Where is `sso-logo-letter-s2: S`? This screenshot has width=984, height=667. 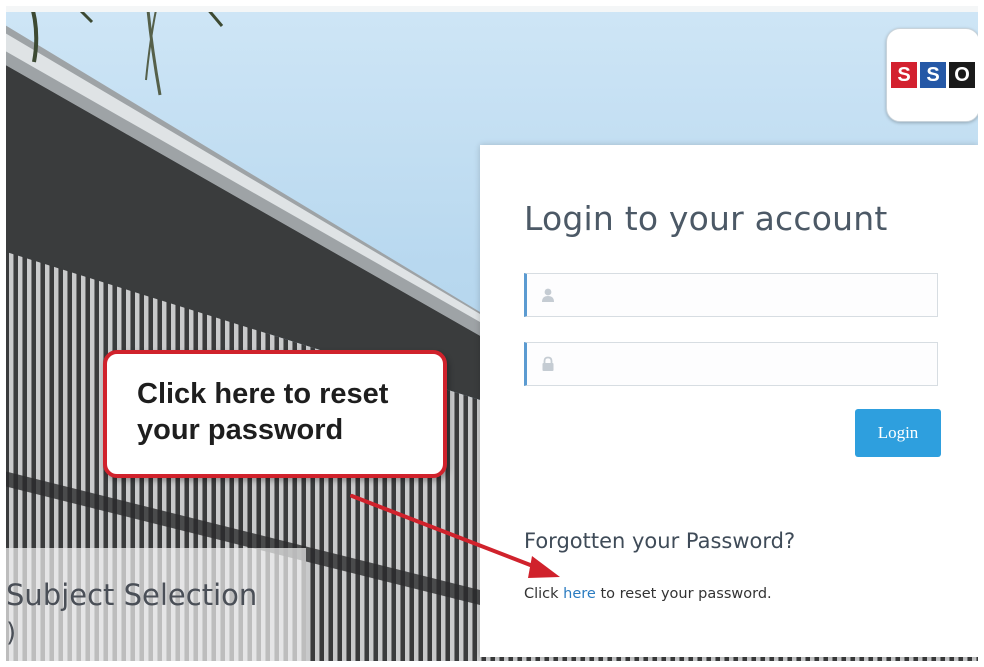 sso-logo-letter-s2: S is located at coordinates (933, 75).